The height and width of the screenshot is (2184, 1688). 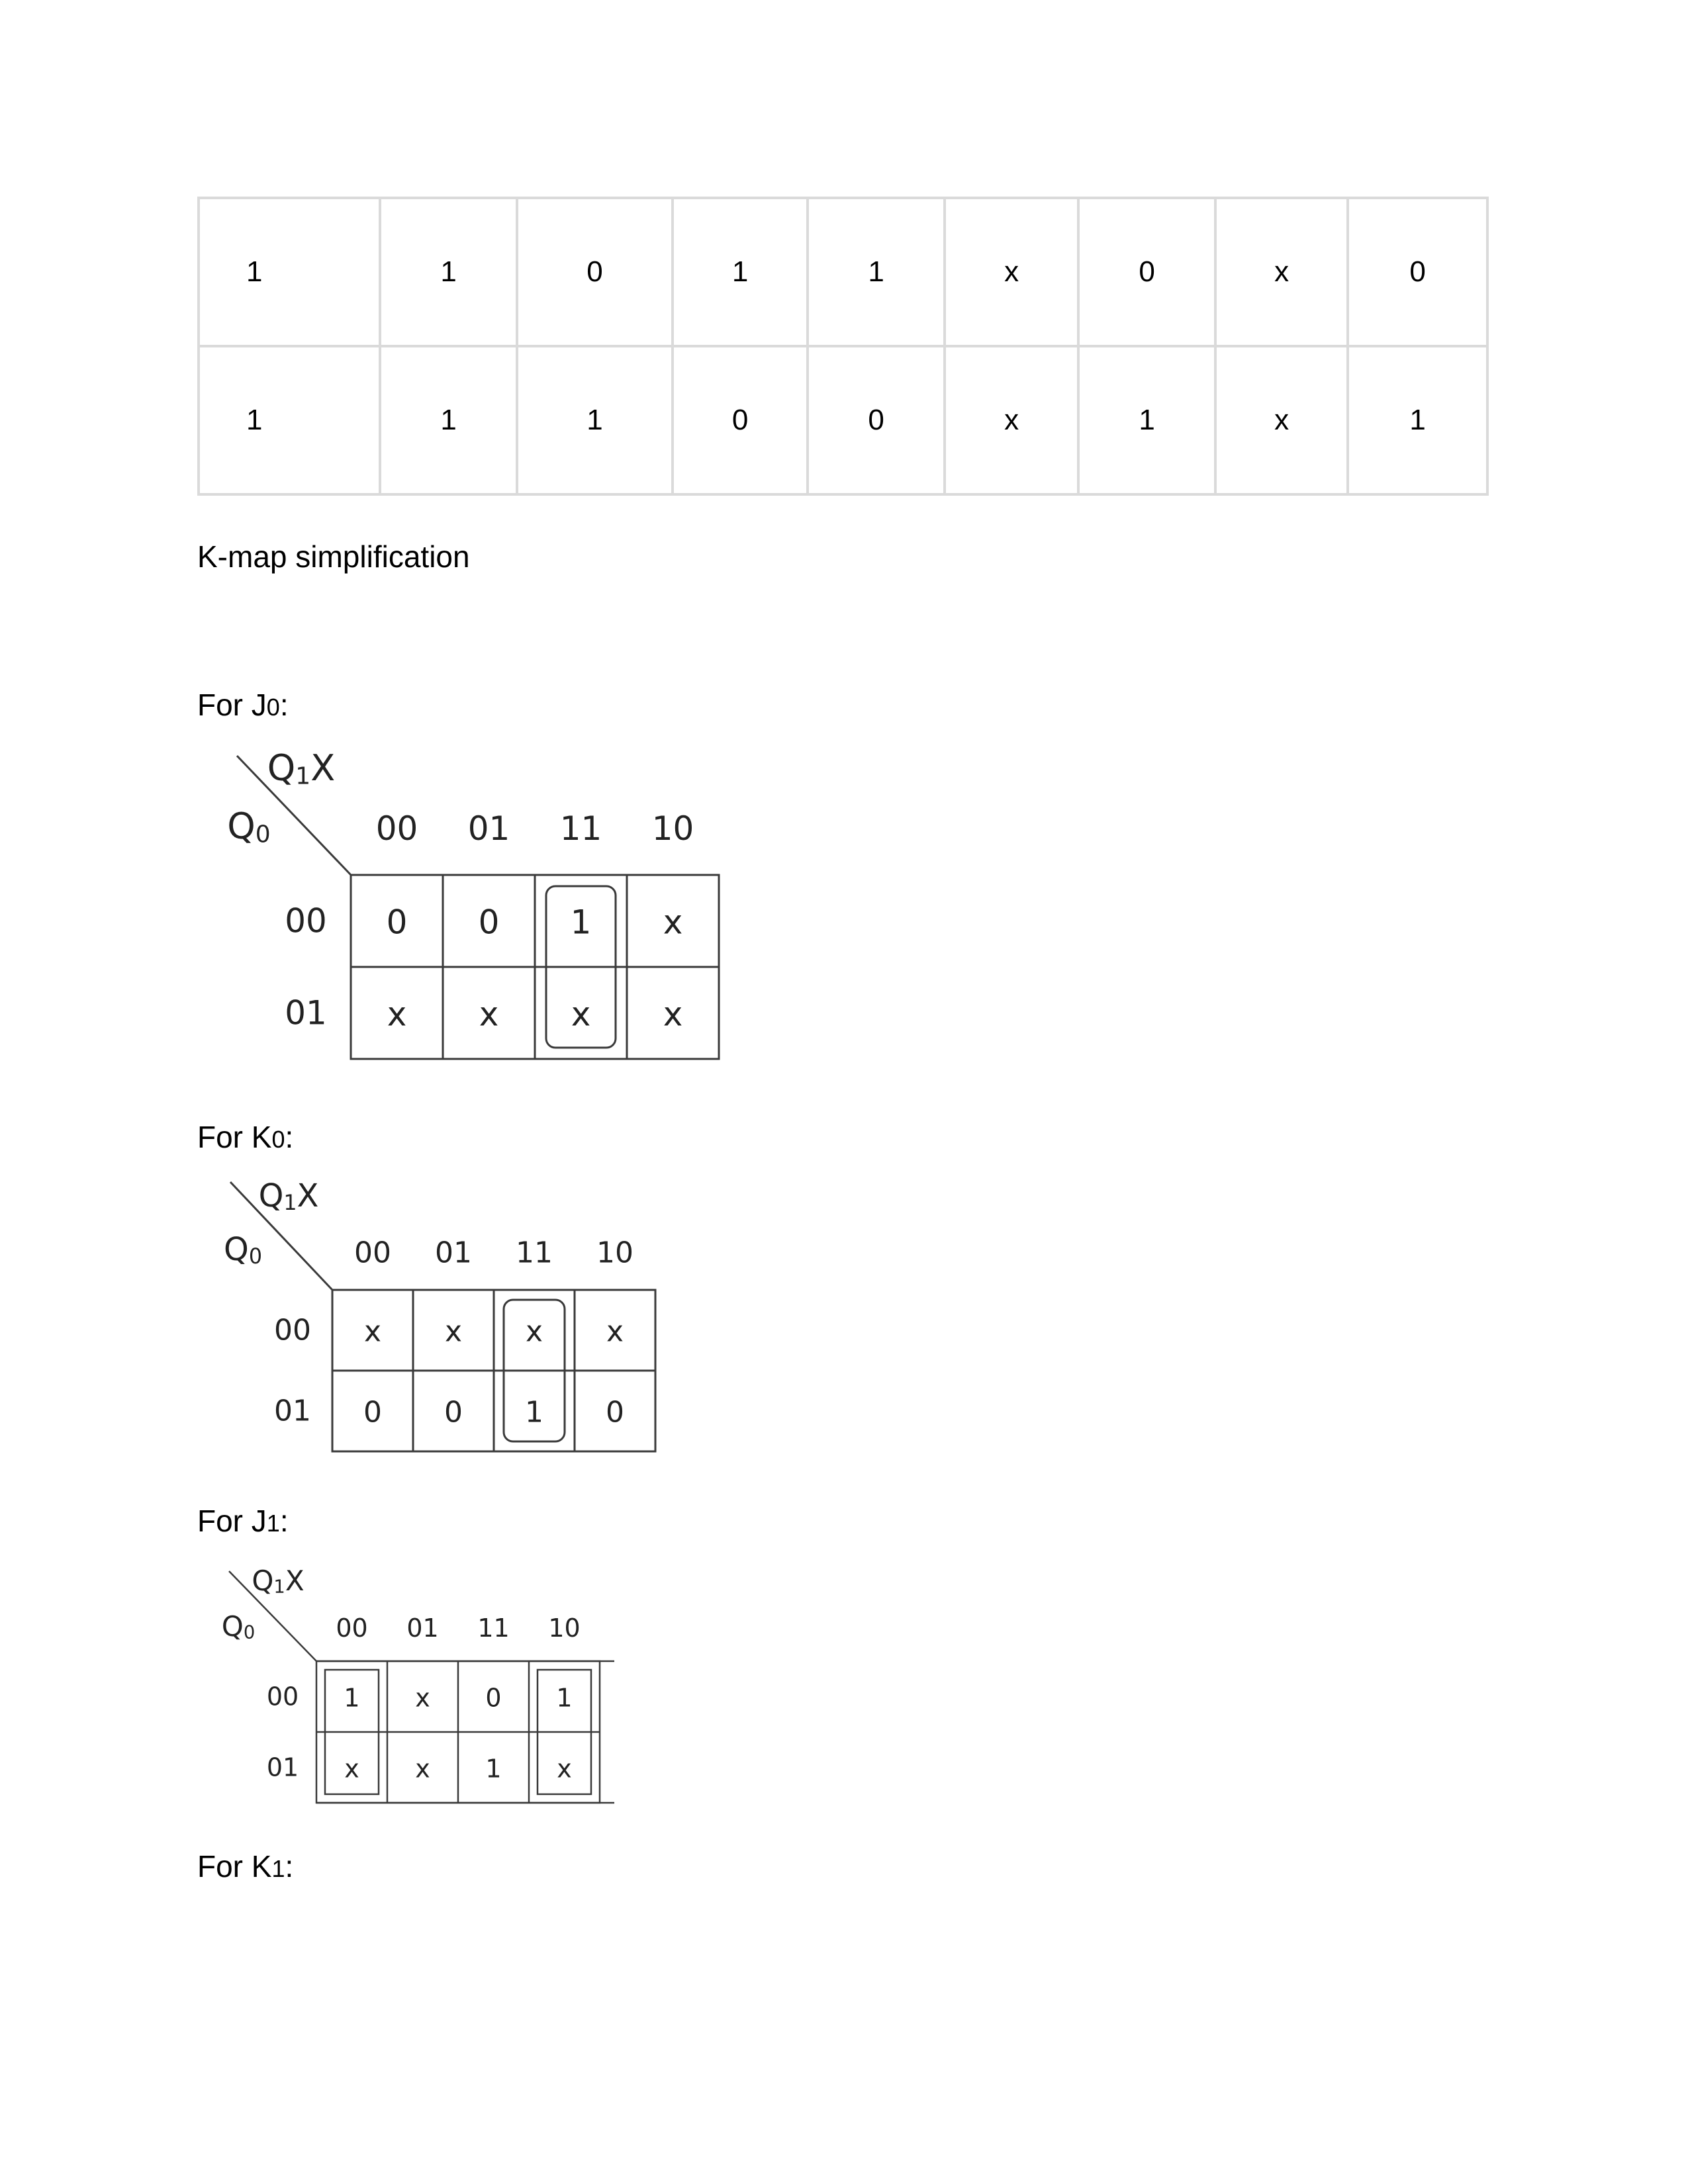 What do you see at coordinates (440, 1315) in the screenshot?
I see `kmap-k0: Q1XQ0 00 01 11 100001x x x x0 0 1 0` at bounding box center [440, 1315].